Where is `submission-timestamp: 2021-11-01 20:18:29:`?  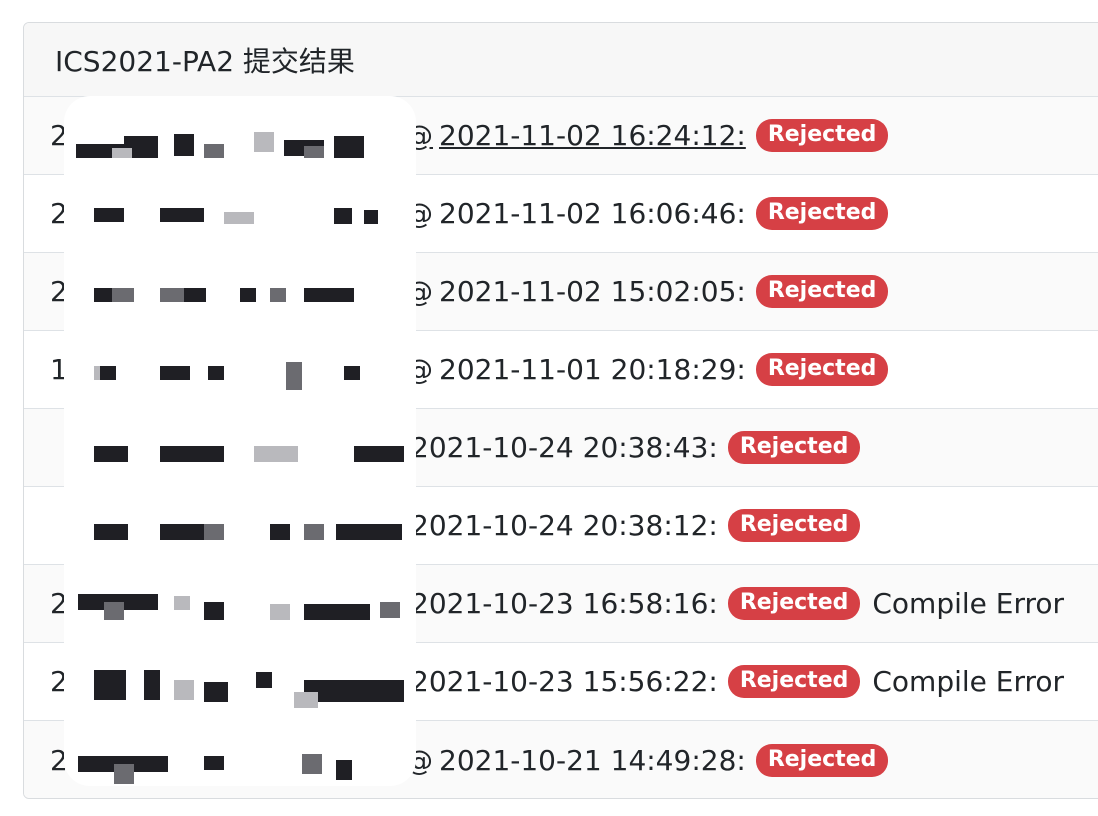 submission-timestamp: 2021-11-01 20:18:29: is located at coordinates (592, 369).